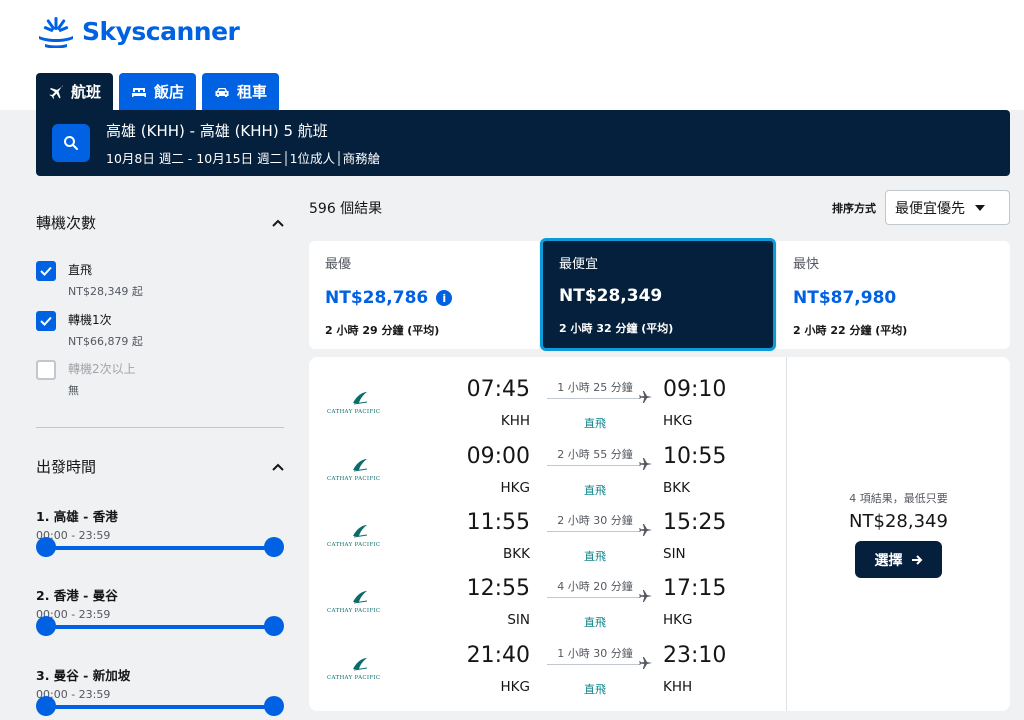 The width and height of the screenshot is (1024, 720). What do you see at coordinates (312, 158) in the screenshot?
I see `search-travellers: 1位成人` at bounding box center [312, 158].